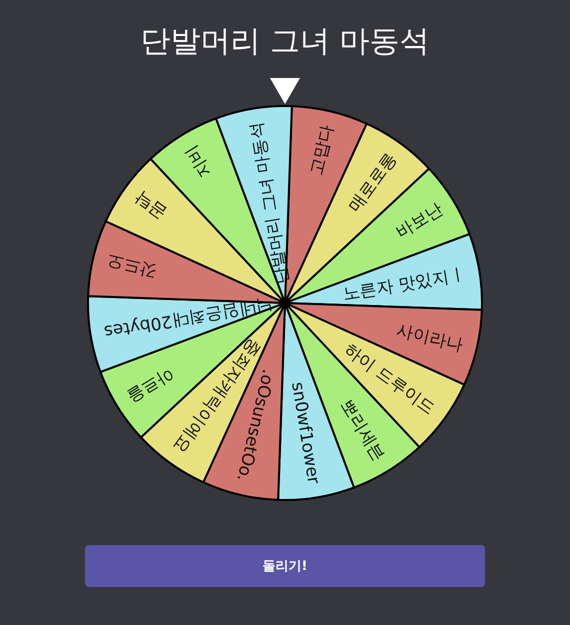 Image resolution: width=570 pixels, height=625 pixels. Describe the element at coordinates (305, 433) in the screenshot. I see `segment-label: sn0wf1ower` at that location.